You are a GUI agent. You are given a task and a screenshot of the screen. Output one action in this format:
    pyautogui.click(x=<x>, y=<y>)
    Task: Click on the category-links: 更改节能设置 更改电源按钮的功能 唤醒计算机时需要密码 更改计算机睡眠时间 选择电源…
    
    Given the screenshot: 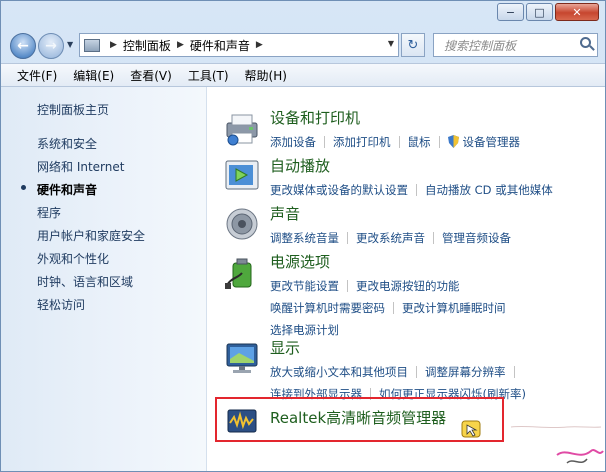 What is the action you would take?
    pyautogui.click(x=437, y=308)
    